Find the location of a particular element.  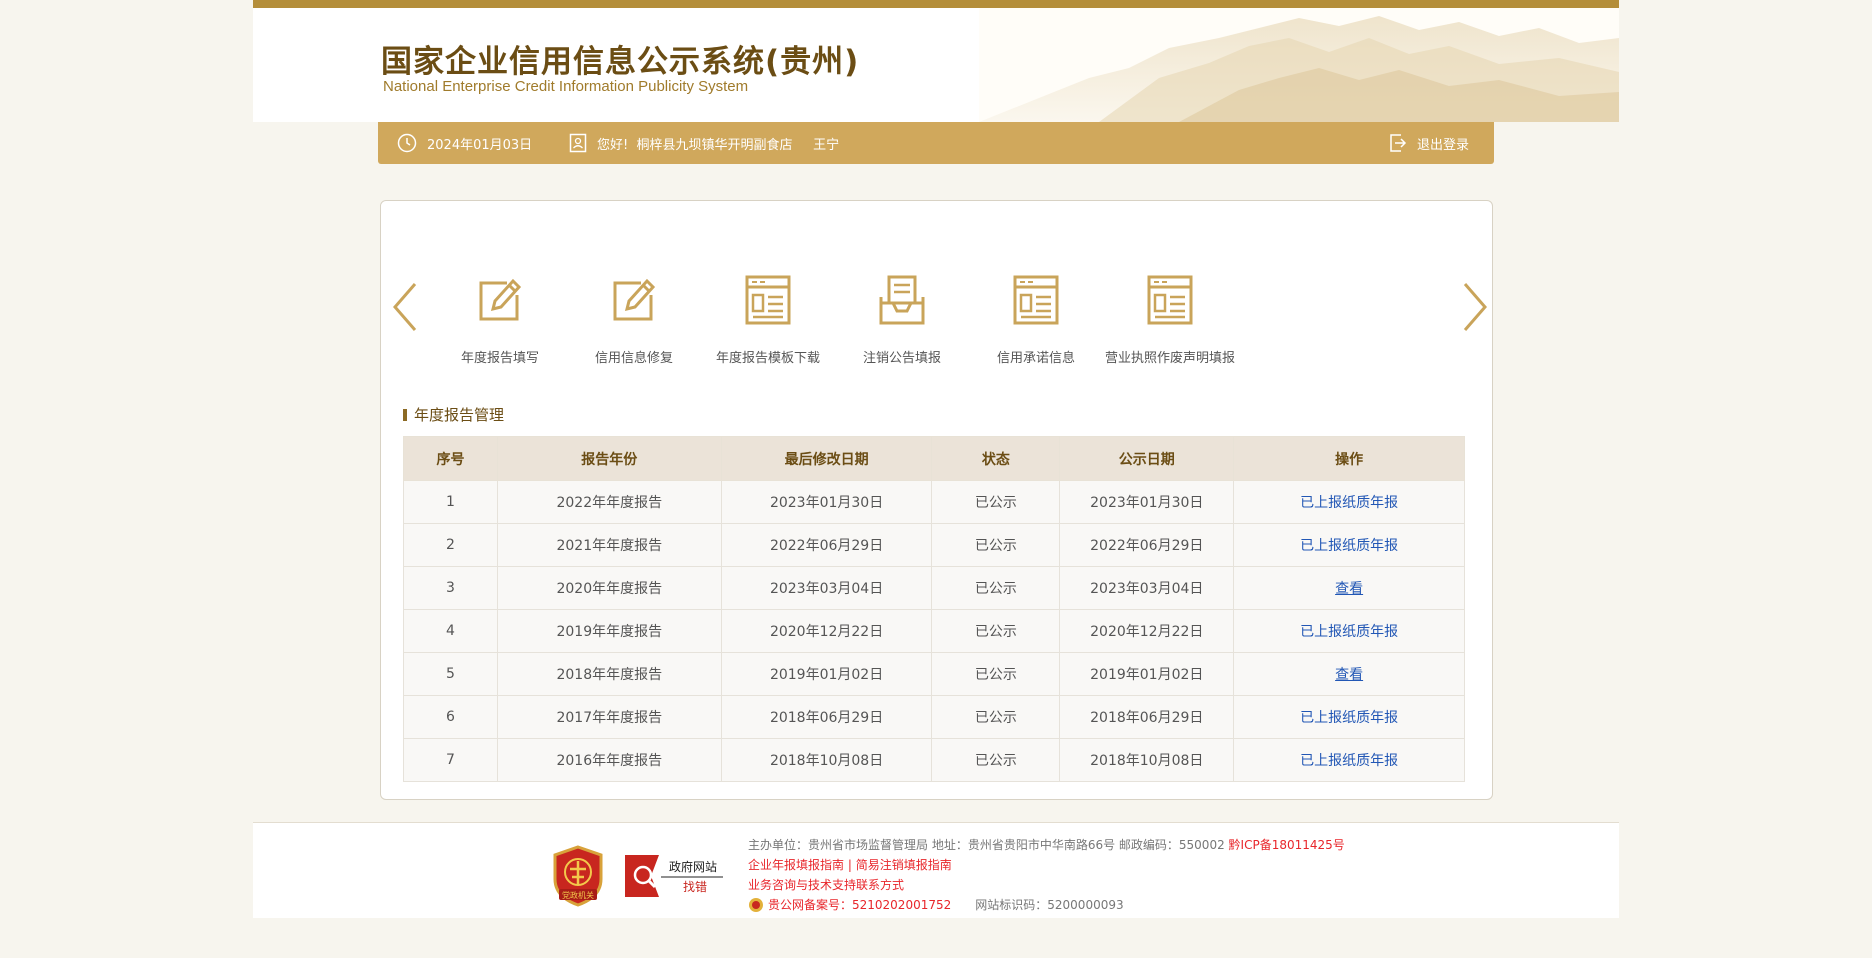

mountain-decoration is located at coordinates (1299, 65).